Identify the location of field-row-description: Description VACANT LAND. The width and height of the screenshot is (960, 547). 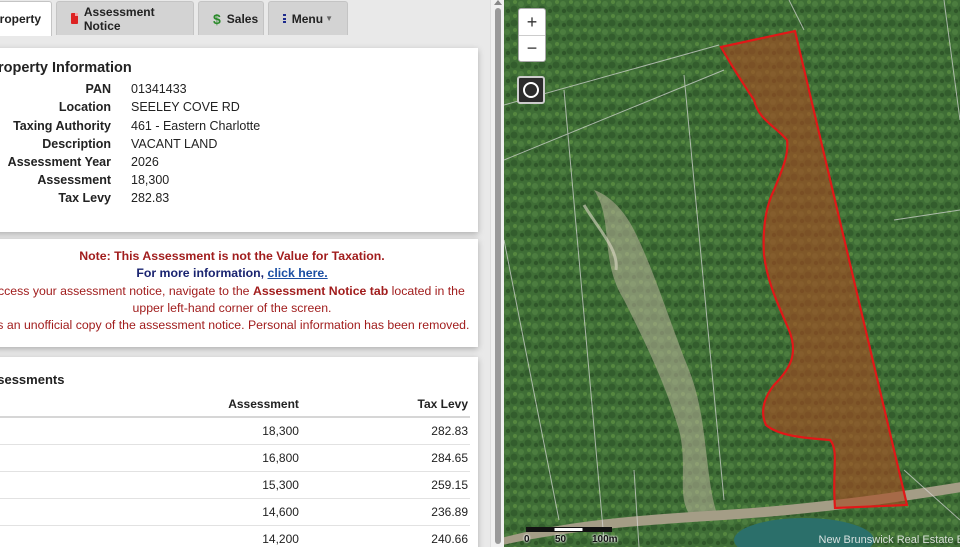
(235, 146).